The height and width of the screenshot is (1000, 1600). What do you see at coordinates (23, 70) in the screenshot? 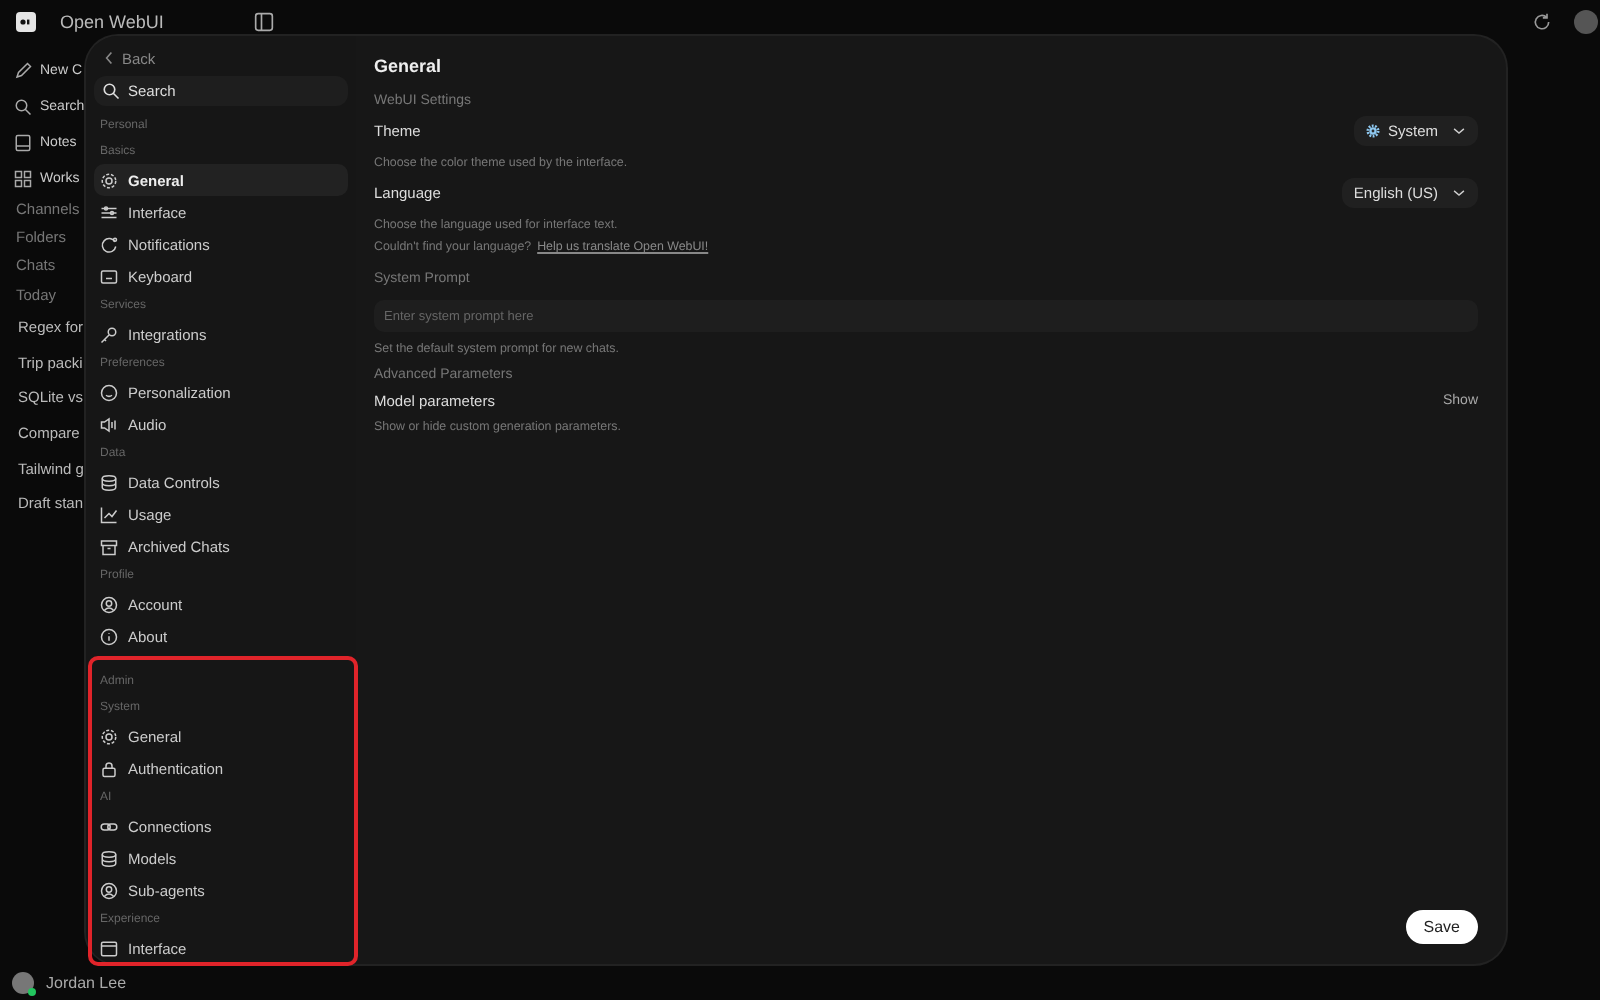
I see `pencil-icon` at bounding box center [23, 70].